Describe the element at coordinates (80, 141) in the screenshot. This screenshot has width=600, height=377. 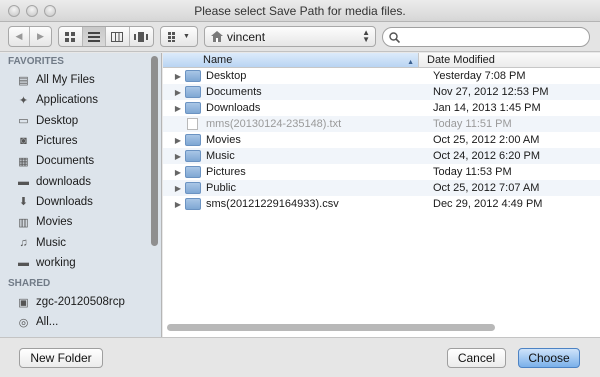
I see `sidebar-item-favorites-3: ◙ Pictures` at that location.